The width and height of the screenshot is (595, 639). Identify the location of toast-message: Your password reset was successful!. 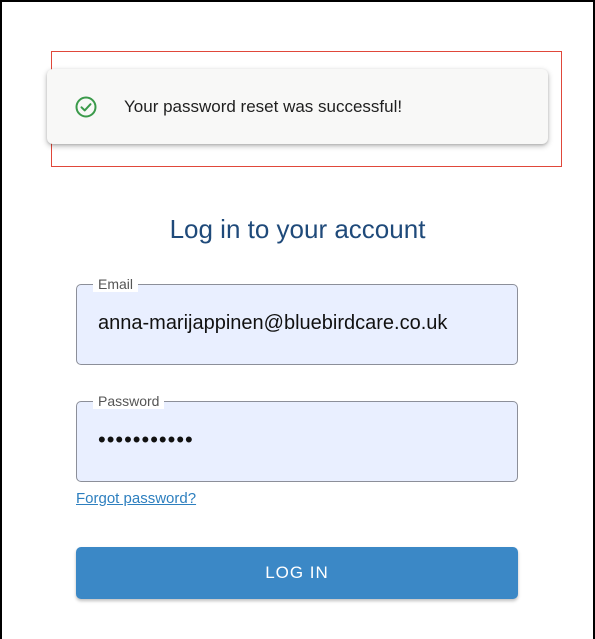
(263, 106).